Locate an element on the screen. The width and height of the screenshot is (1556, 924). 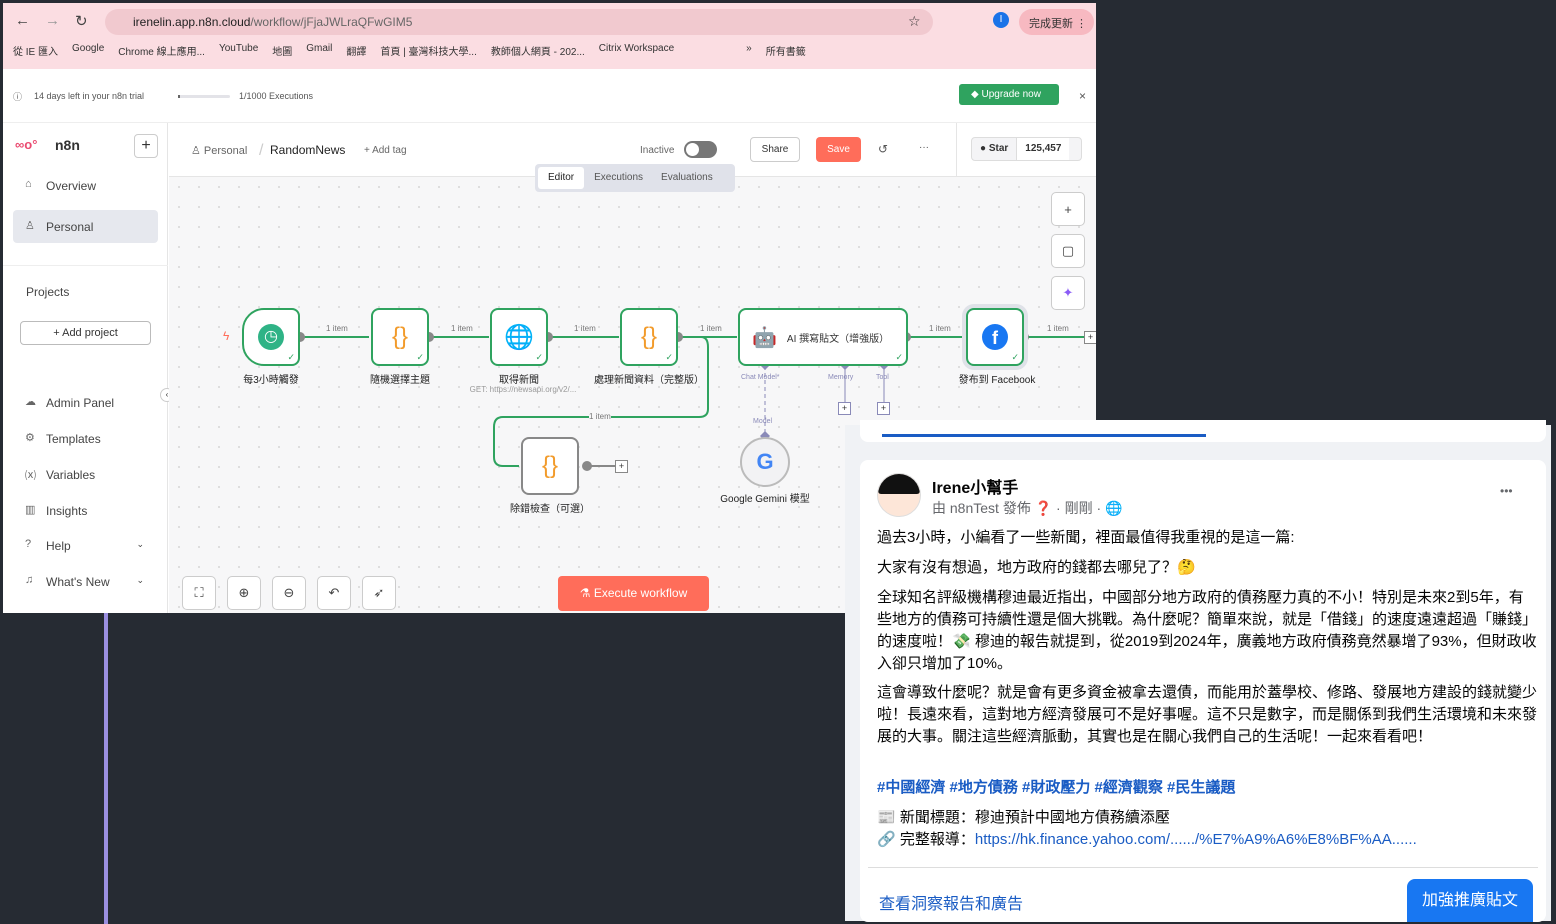
undo-icon: ↶ is located at coordinates (334, 593).